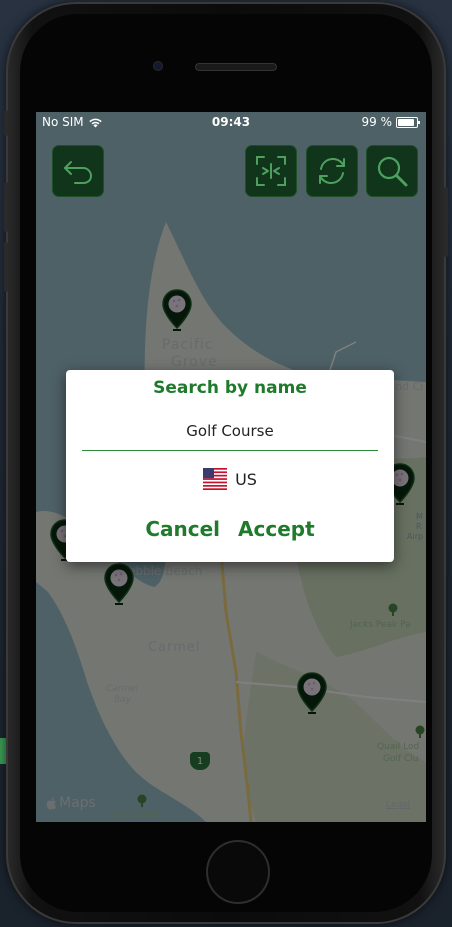  What do you see at coordinates (238, 872) in the screenshot?
I see `home-button` at bounding box center [238, 872].